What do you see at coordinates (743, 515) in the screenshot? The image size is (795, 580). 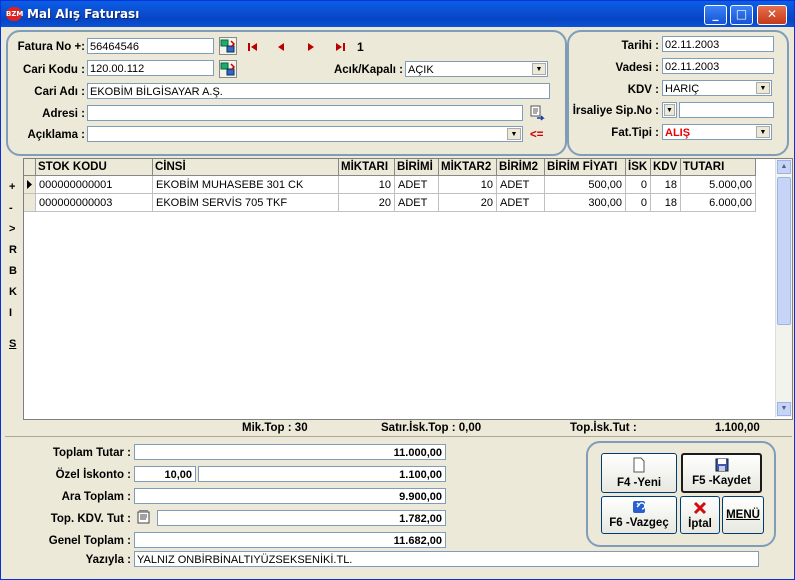 I see `menu-button: MENÜ` at bounding box center [743, 515].